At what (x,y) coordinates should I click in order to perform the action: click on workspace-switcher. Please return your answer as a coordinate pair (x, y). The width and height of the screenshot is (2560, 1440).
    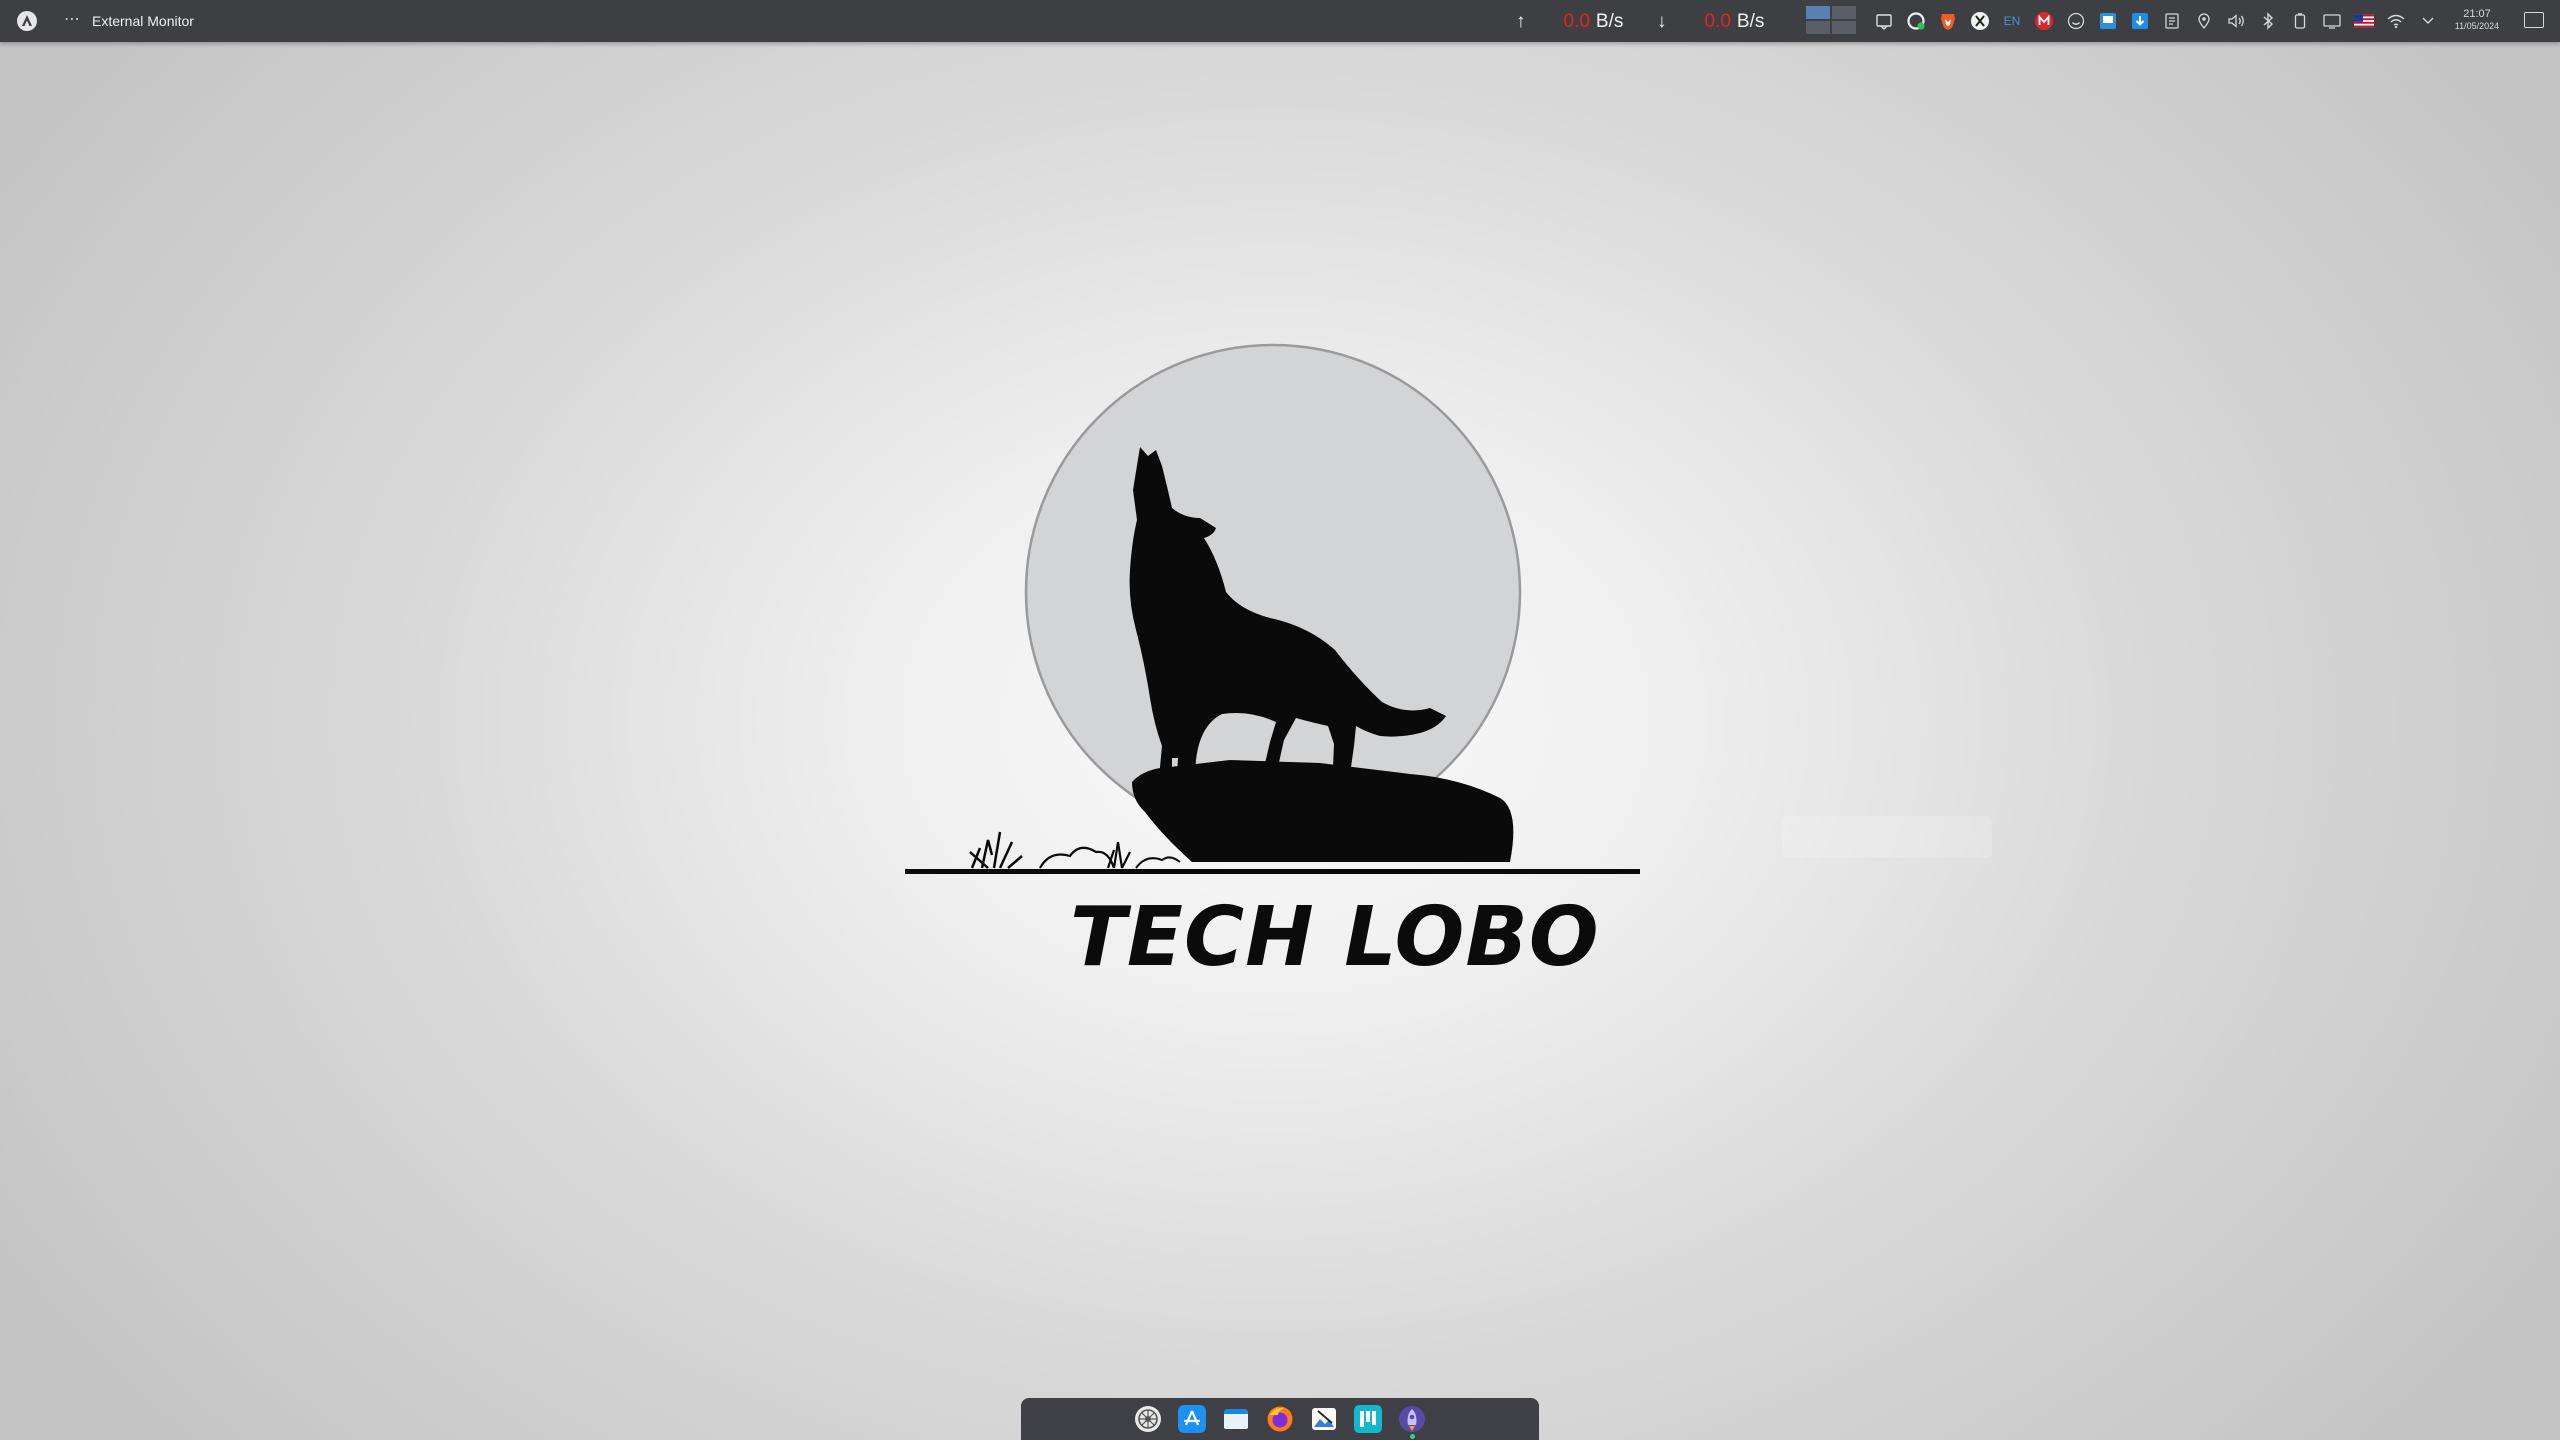
    Looking at the image, I should click on (1831, 20).